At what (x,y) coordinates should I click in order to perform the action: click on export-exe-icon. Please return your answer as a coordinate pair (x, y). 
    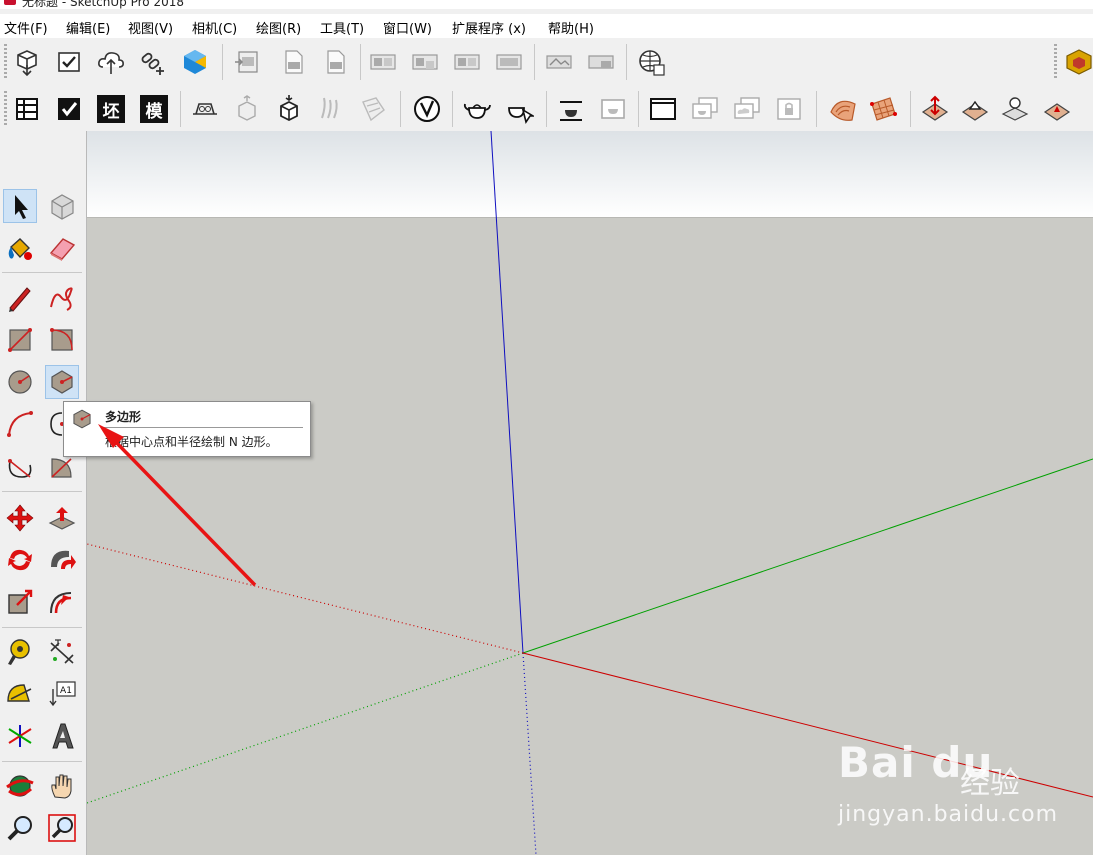
    Looking at the image, I should click on (293, 62).